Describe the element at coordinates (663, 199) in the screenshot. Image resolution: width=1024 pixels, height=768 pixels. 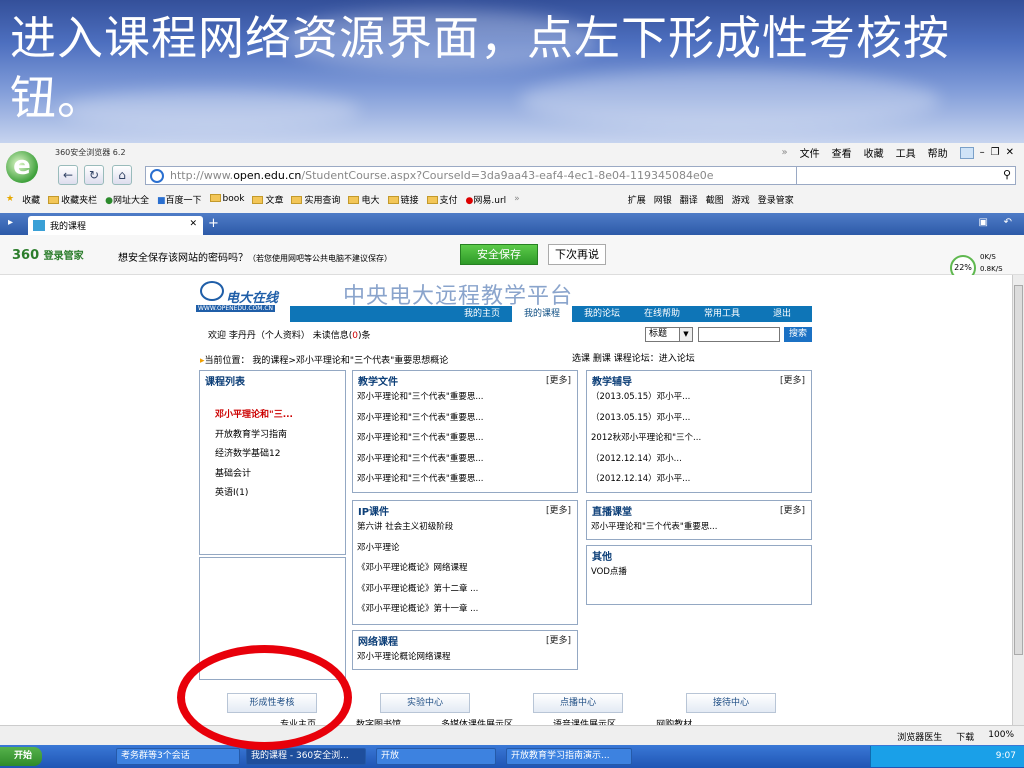
I see `fav-bank: 网银` at that location.